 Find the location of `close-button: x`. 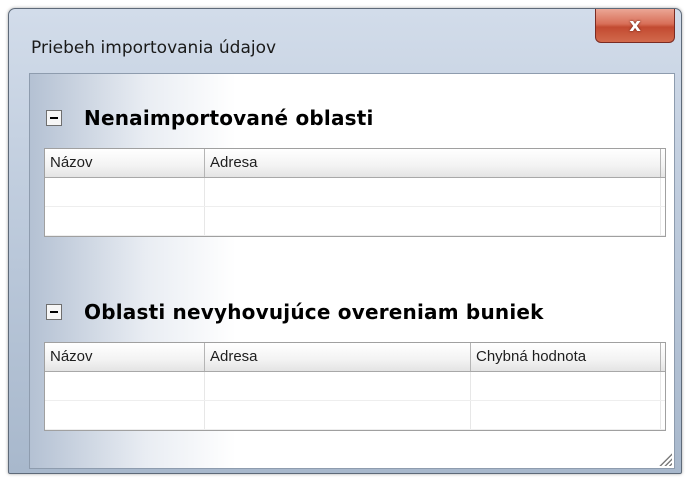

close-button: x is located at coordinates (635, 26).